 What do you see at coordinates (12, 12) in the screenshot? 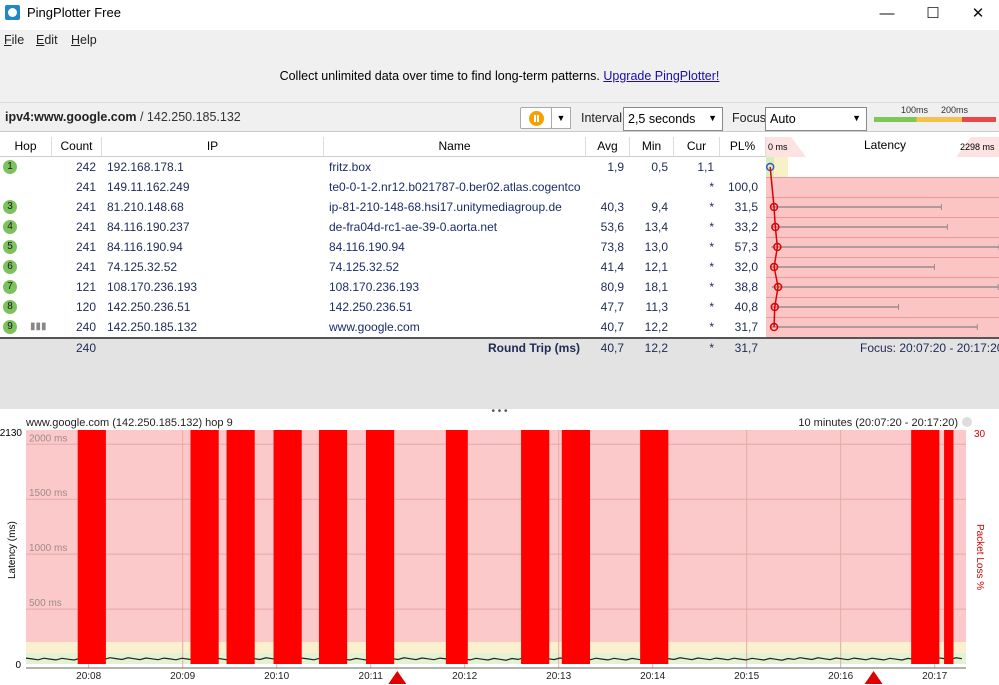
I see `app-icon` at bounding box center [12, 12].